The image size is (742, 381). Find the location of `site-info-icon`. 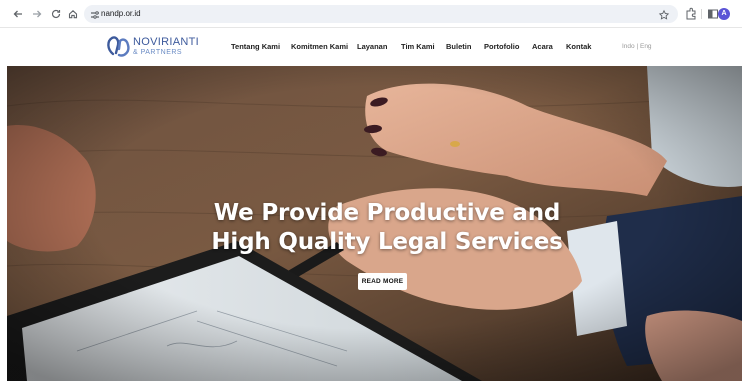

site-info-icon is located at coordinates (95, 14).